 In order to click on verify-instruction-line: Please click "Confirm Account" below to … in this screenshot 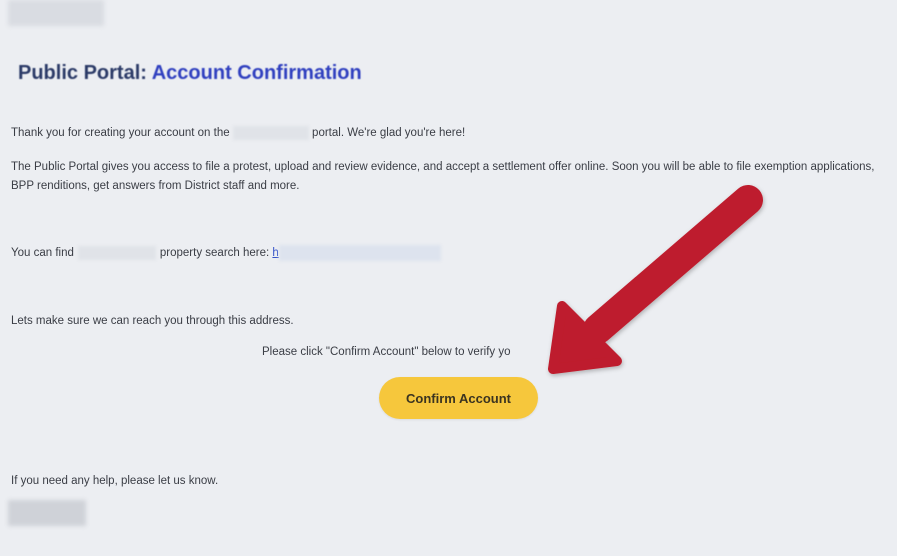, I will do `click(432, 352)`.